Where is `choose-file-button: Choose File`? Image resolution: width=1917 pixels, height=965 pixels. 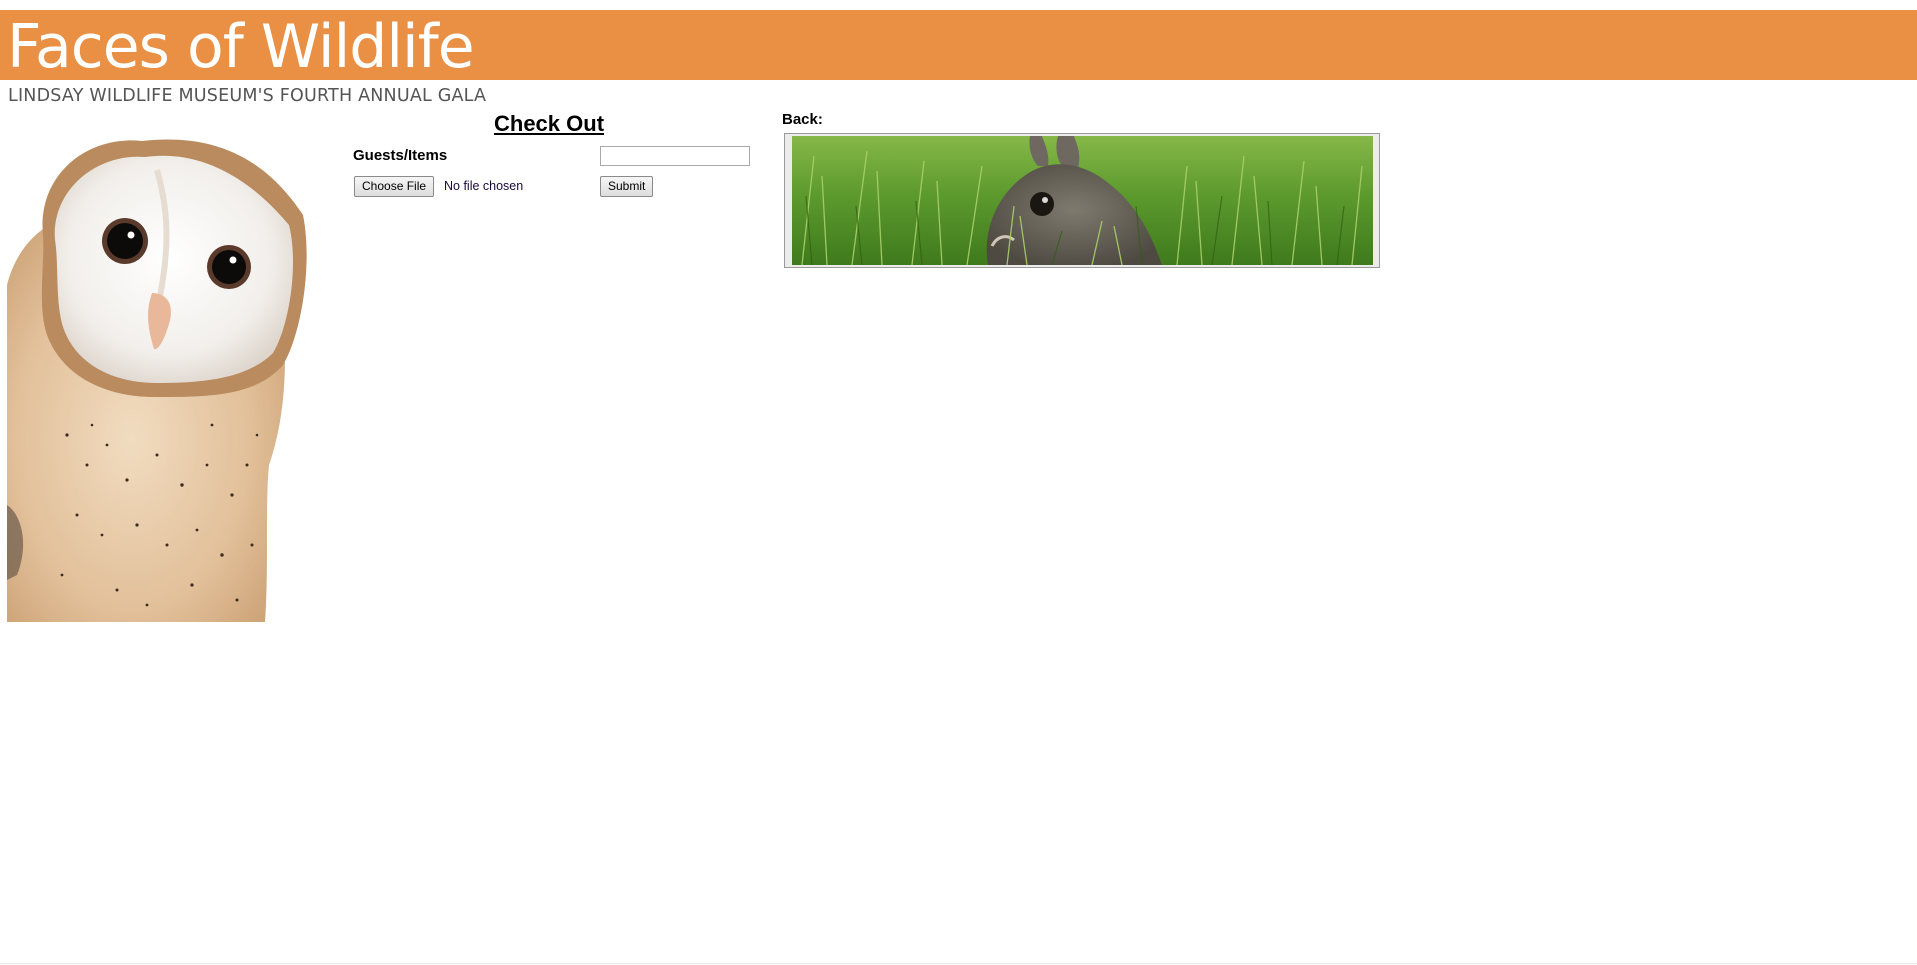 choose-file-button: Choose File is located at coordinates (394, 186).